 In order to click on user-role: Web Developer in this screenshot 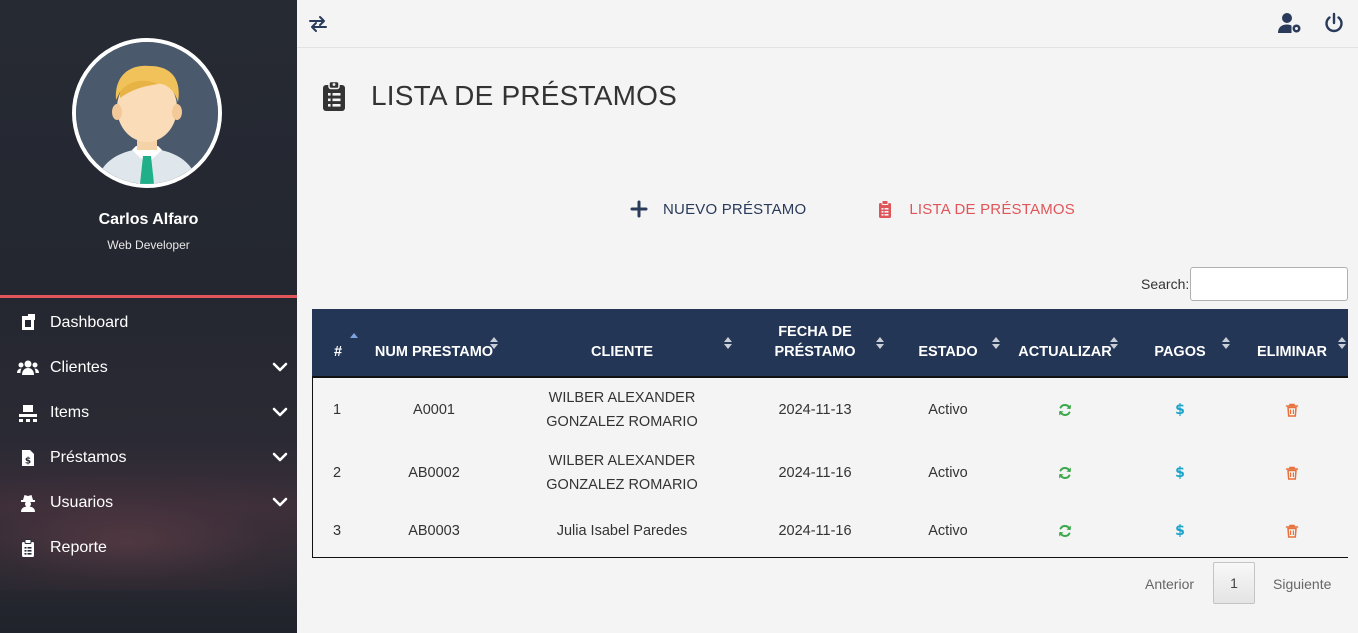, I will do `click(148, 245)`.